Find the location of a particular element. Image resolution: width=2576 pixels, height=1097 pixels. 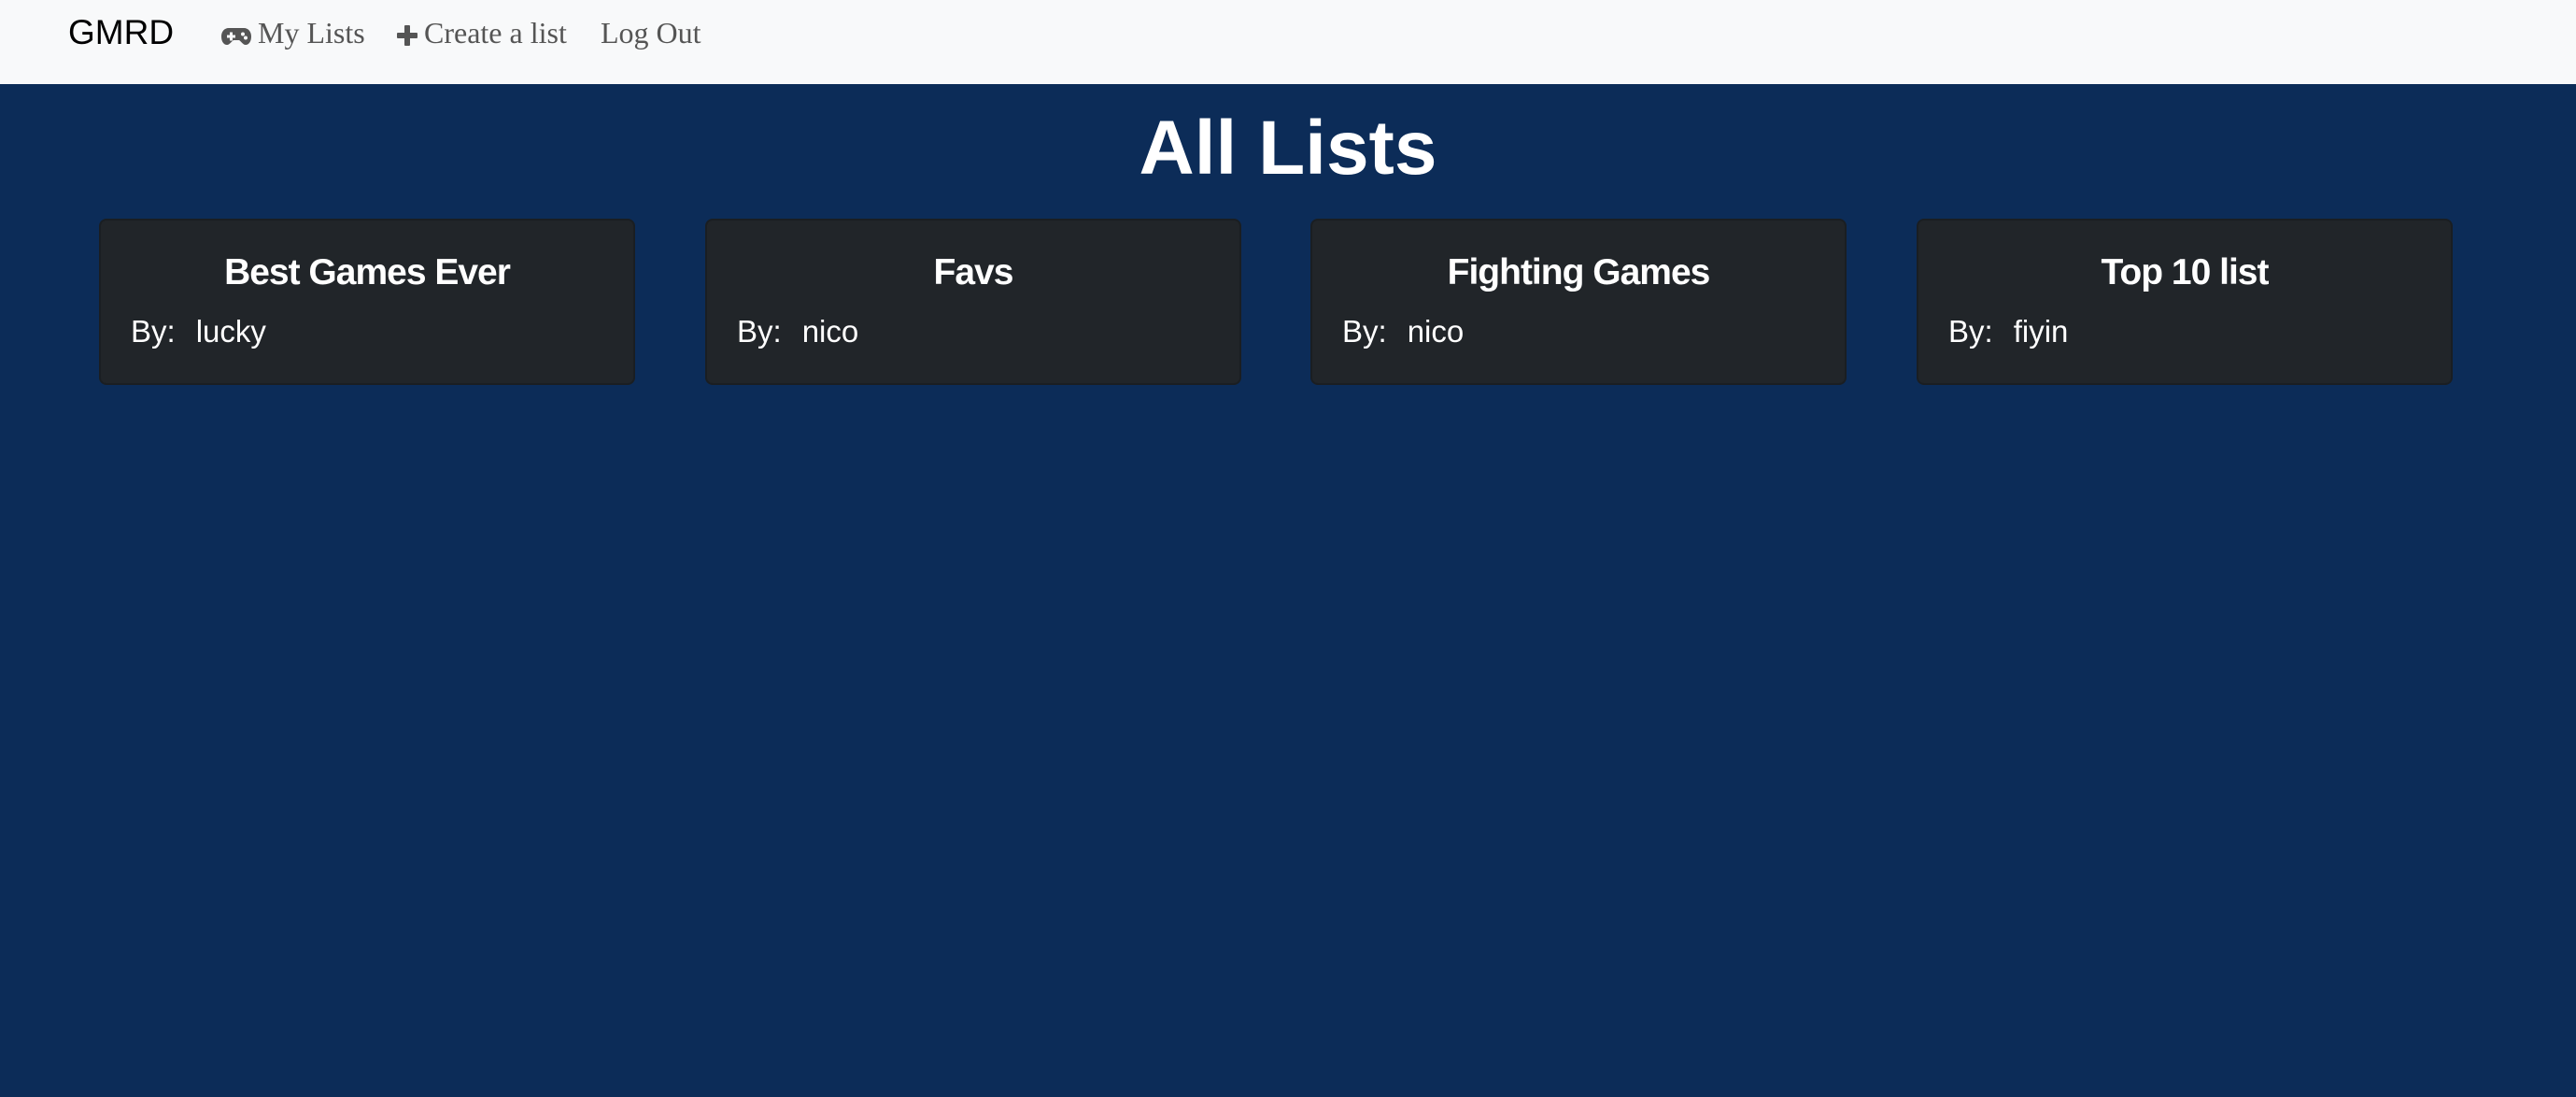

brand-link: GMRD is located at coordinates (121, 32).